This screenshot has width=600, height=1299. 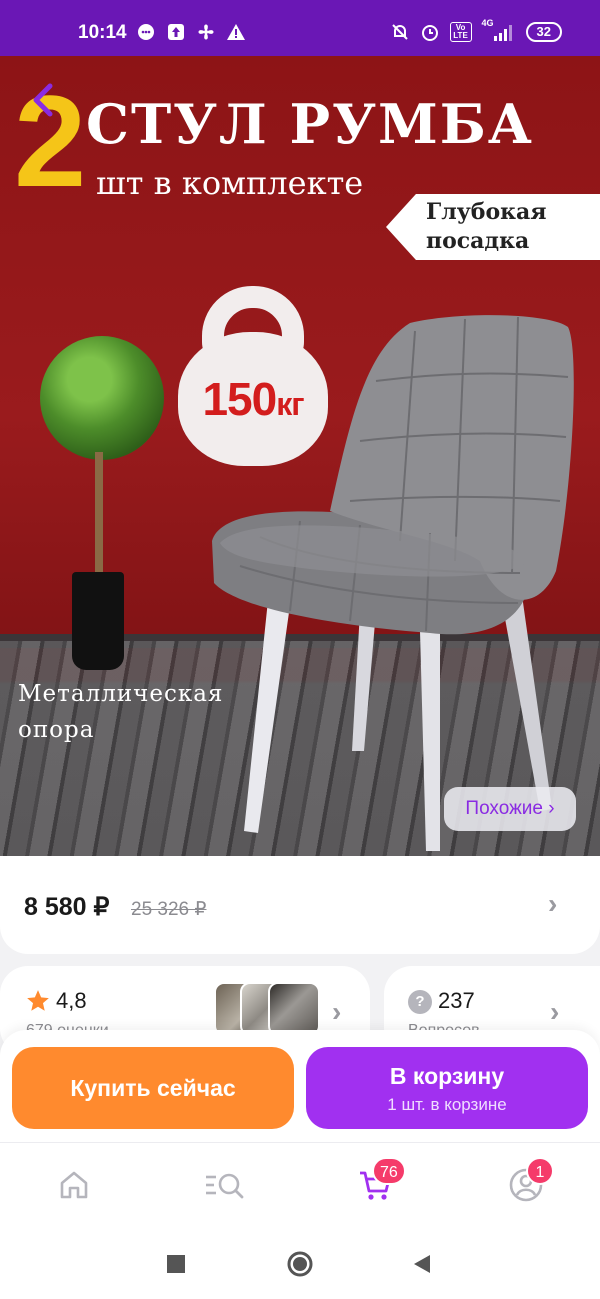 I want to click on nav-profile: 1, so click(x=530, y=1181).